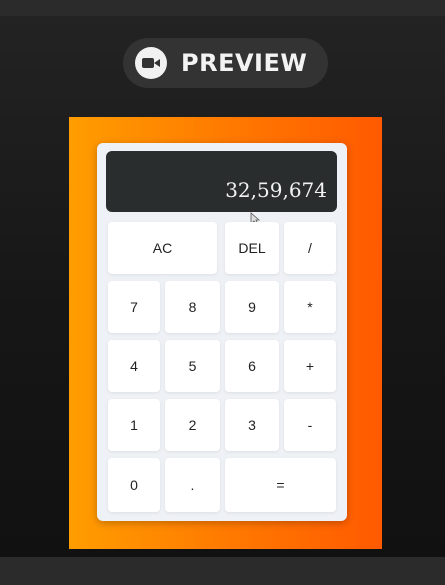 This screenshot has width=445, height=585. I want to click on equals-button: =, so click(280, 485).